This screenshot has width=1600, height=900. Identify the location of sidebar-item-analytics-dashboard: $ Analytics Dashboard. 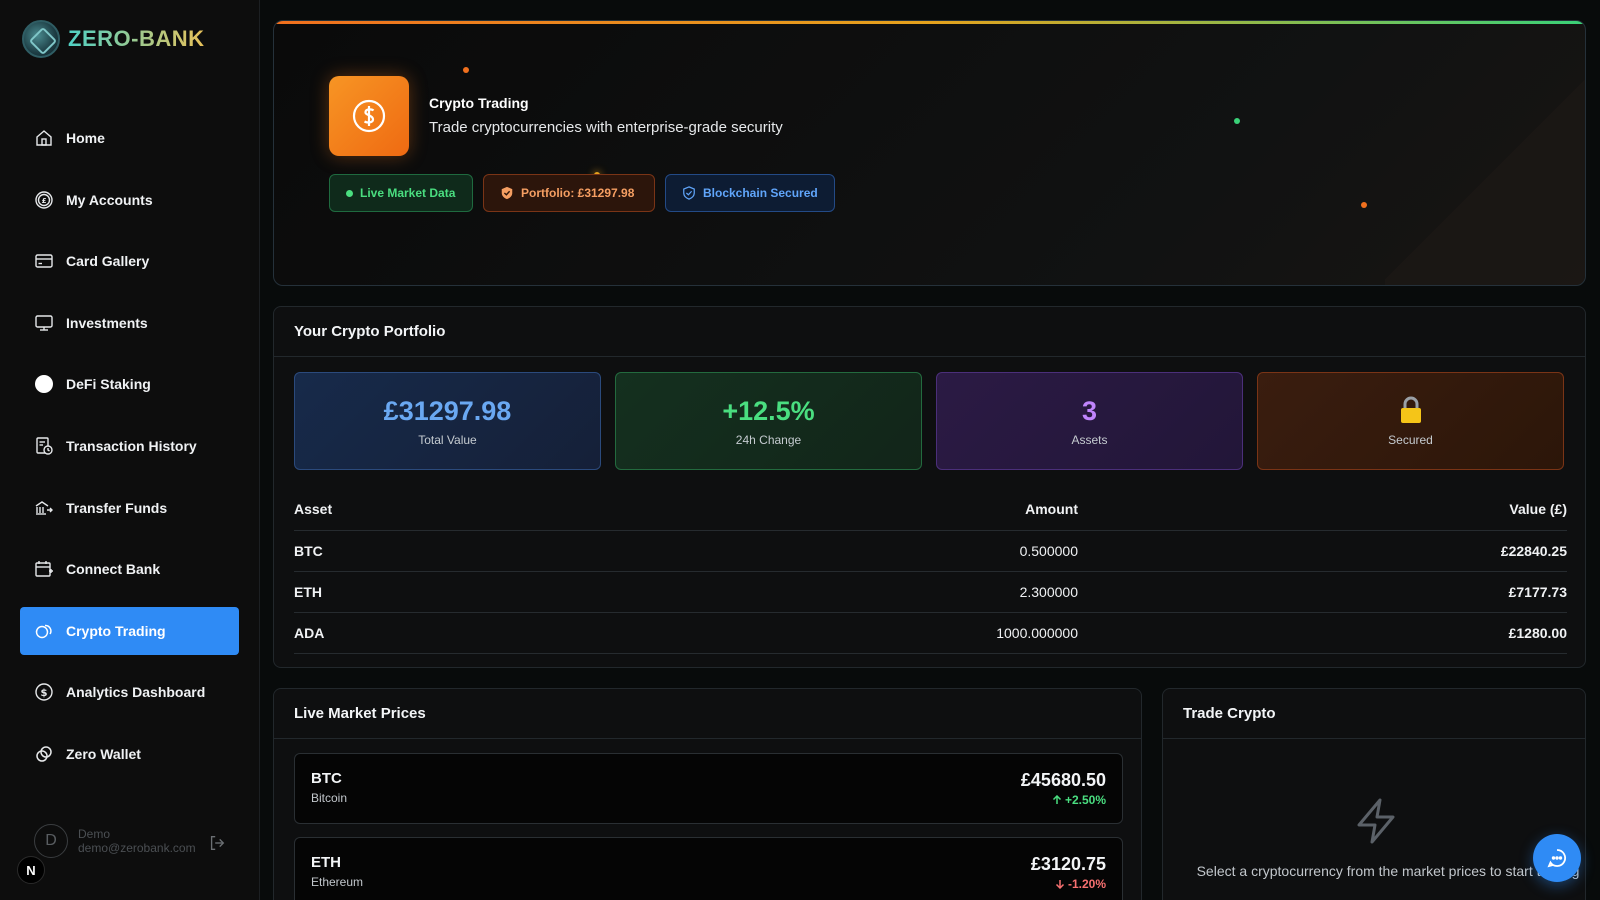
(129, 692).